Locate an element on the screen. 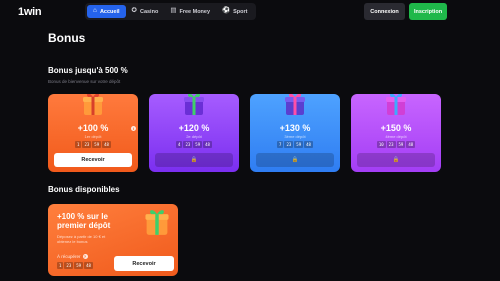 The image size is (500, 281). sport-ball-icon: ⚽ is located at coordinates (226, 11).